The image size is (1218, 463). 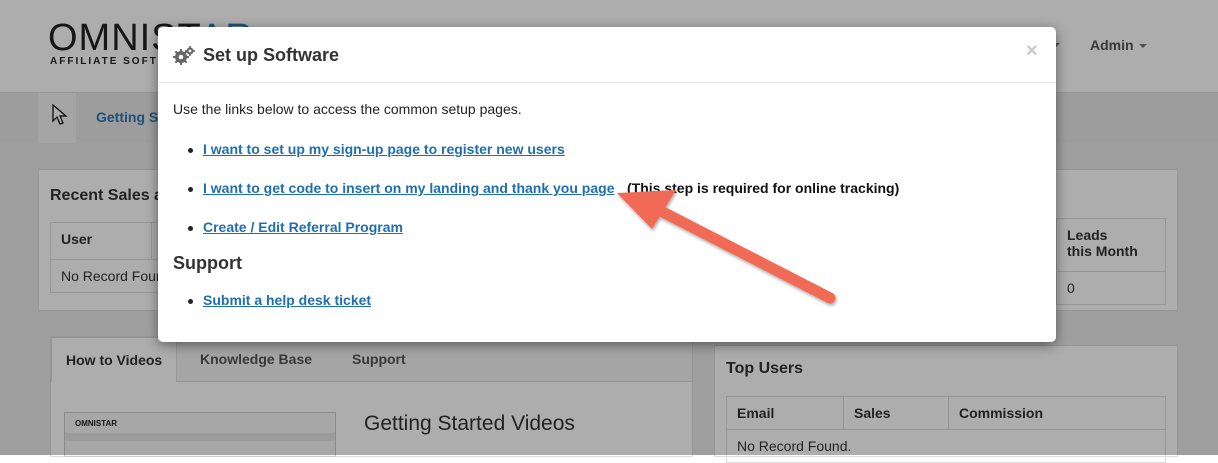 What do you see at coordinates (271, 55) in the screenshot?
I see `modal-title: Set up Software` at bounding box center [271, 55].